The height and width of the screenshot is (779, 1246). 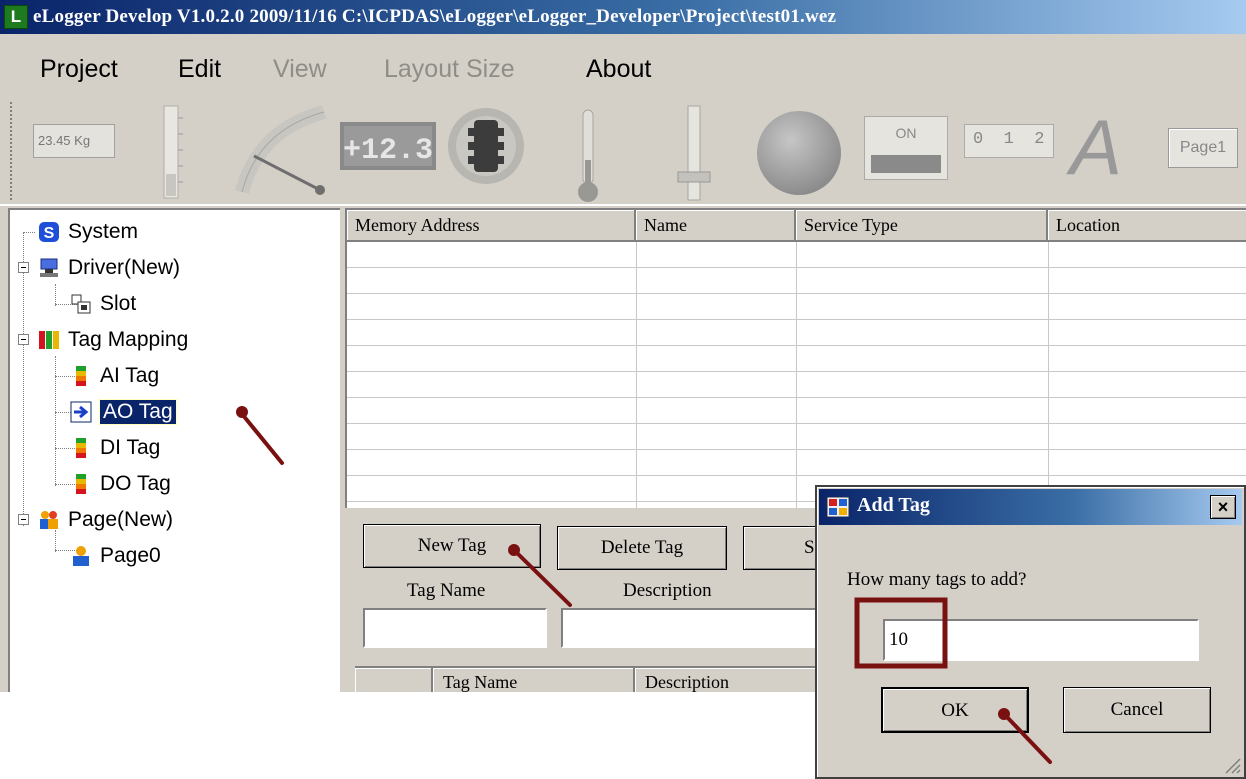 I want to click on tag-mapping-icon, so click(x=49, y=340).